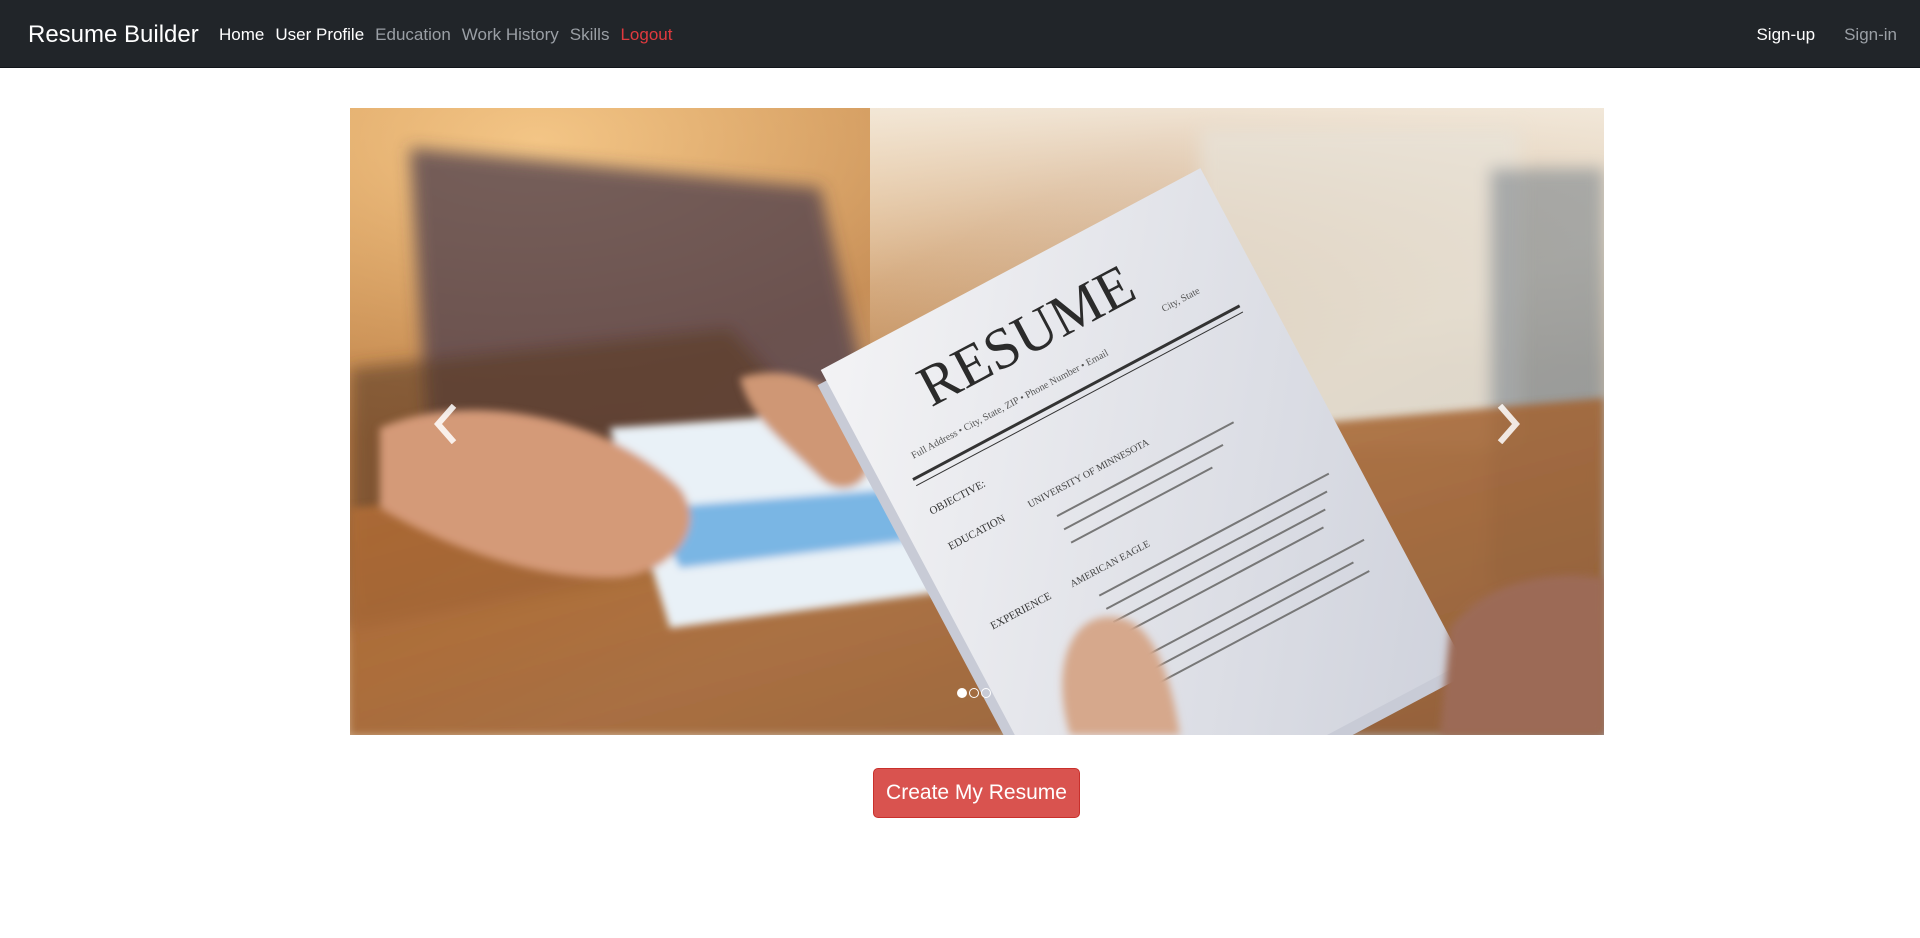 The width and height of the screenshot is (1920, 938). I want to click on create-resume-button: Create My Resume, so click(976, 793).